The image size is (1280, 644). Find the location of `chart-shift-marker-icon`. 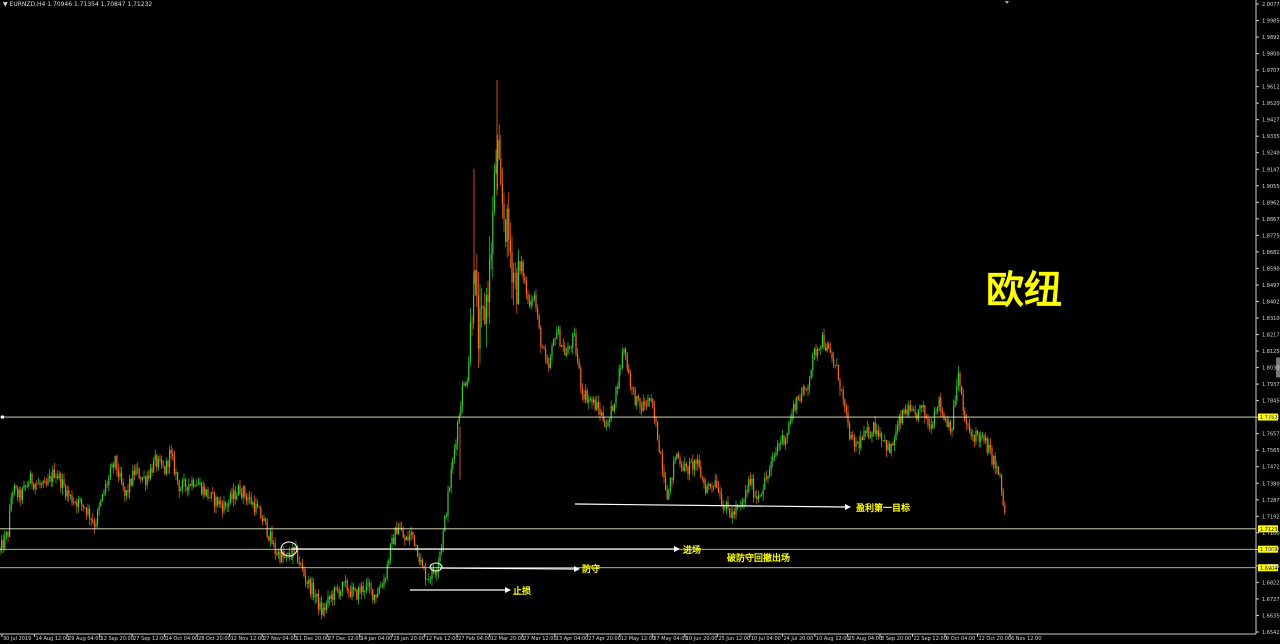

chart-shift-marker-icon is located at coordinates (1007, 2).